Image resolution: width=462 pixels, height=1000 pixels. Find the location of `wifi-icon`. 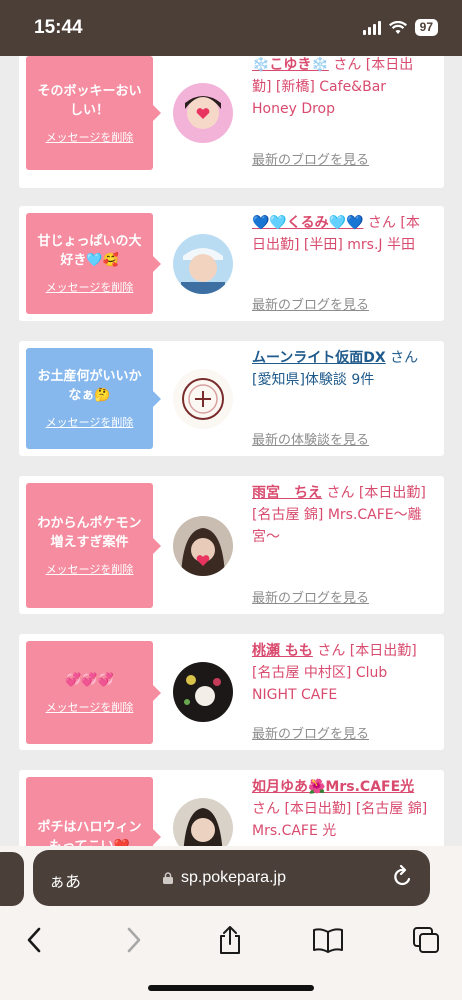

wifi-icon is located at coordinates (397, 27).